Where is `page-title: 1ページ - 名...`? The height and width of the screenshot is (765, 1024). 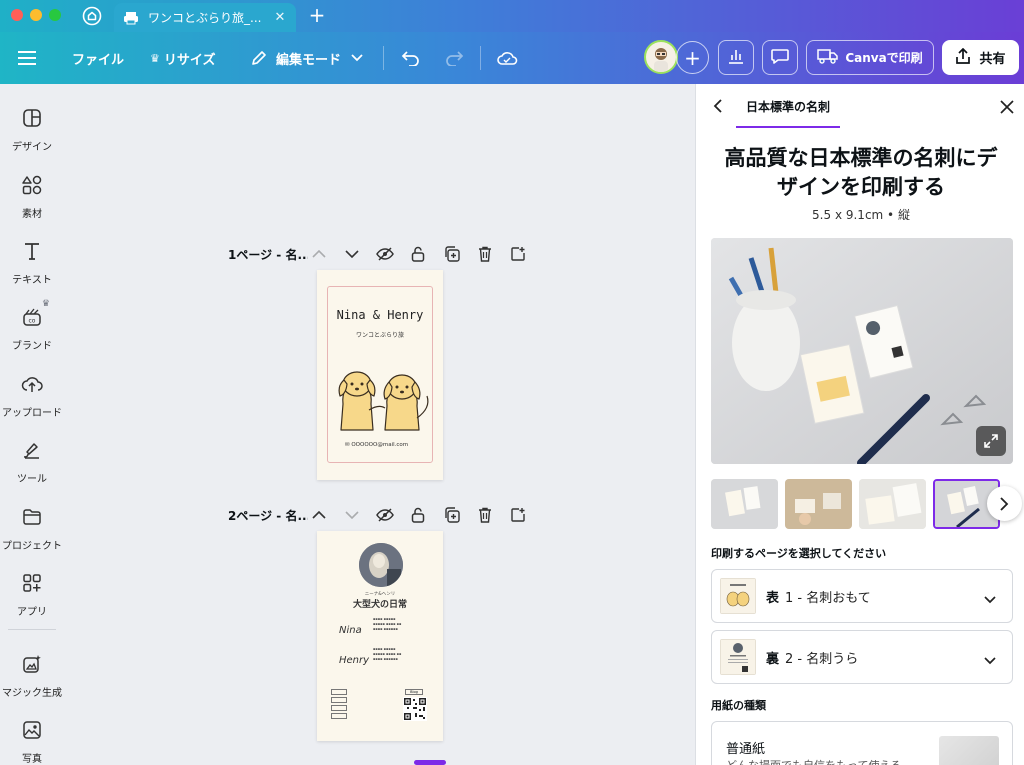 page-title: 1ページ - 名... is located at coordinates (268, 254).